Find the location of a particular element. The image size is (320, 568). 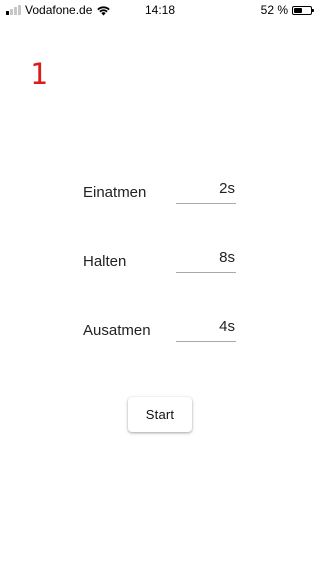

field-label-halten: Halten is located at coordinates (105, 261).